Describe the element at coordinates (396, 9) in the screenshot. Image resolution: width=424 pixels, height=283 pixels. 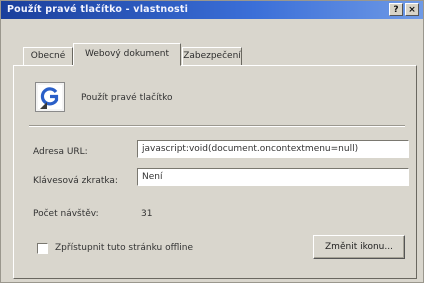
I see `help-button: ?` at that location.